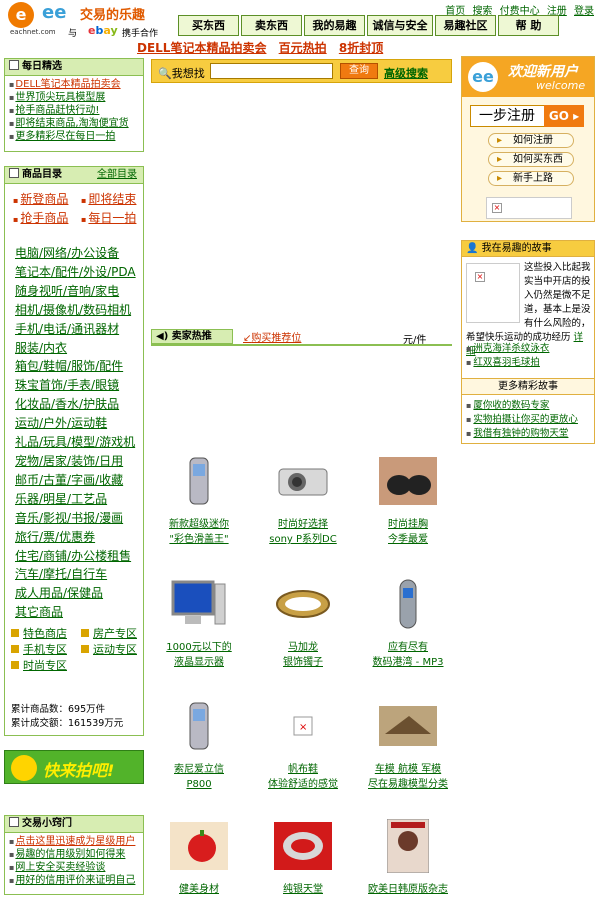 The height and width of the screenshot is (900, 600). What do you see at coordinates (79, 423) in the screenshot?
I see `category-link: 运动/户外/运动鞋` at bounding box center [79, 423].